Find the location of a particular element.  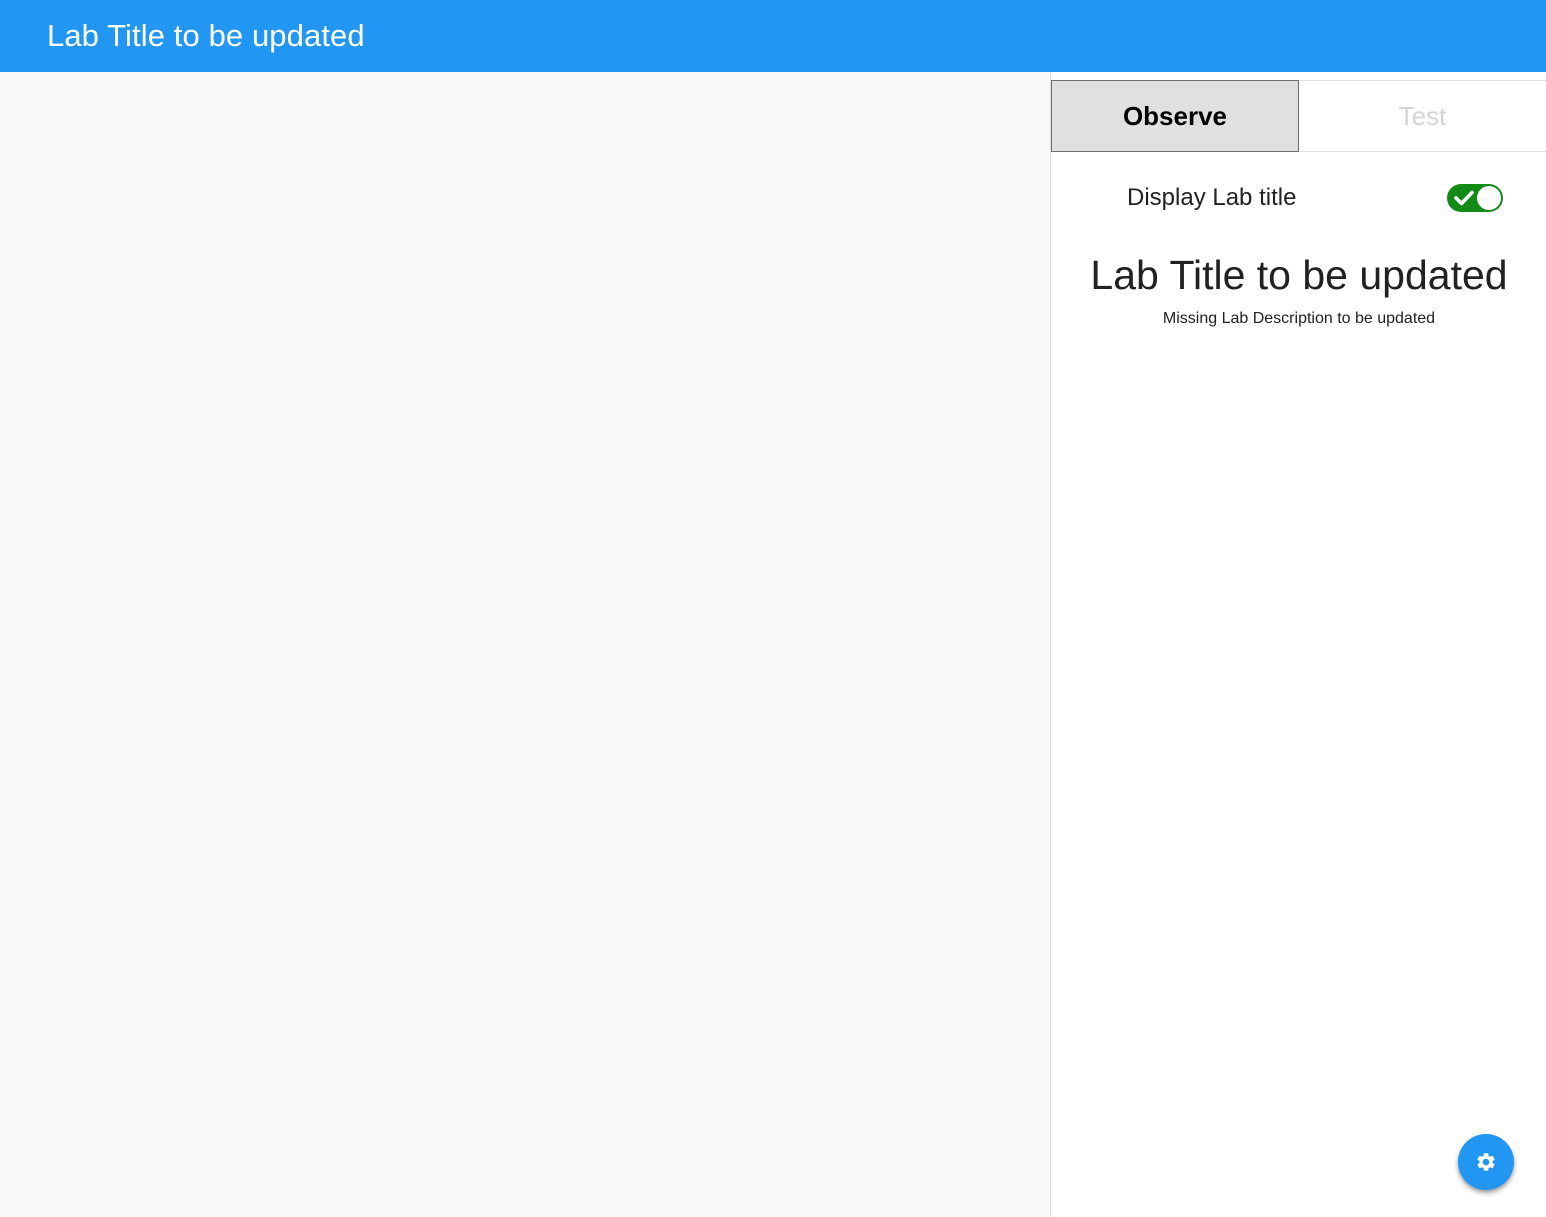

toggle-knob is located at coordinates (1489, 198).